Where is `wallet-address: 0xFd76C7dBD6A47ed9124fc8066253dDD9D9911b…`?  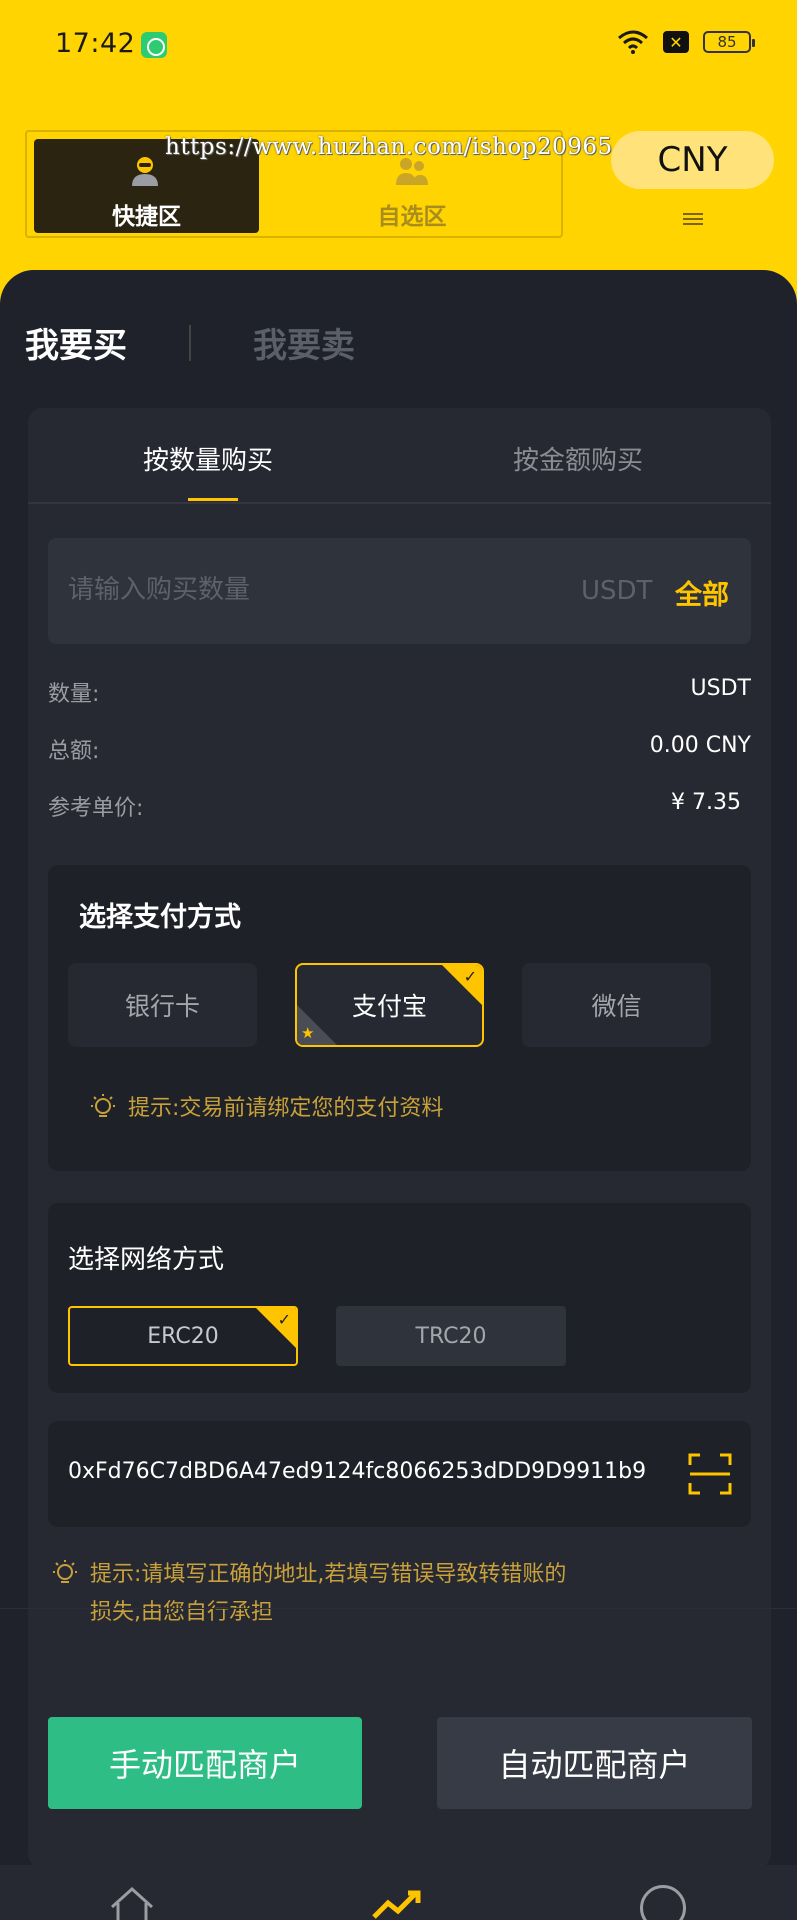
wallet-address: 0xFd76C7dBD6A47ed9124fc8066253dDD9D9911b… is located at coordinates (368, 1471).